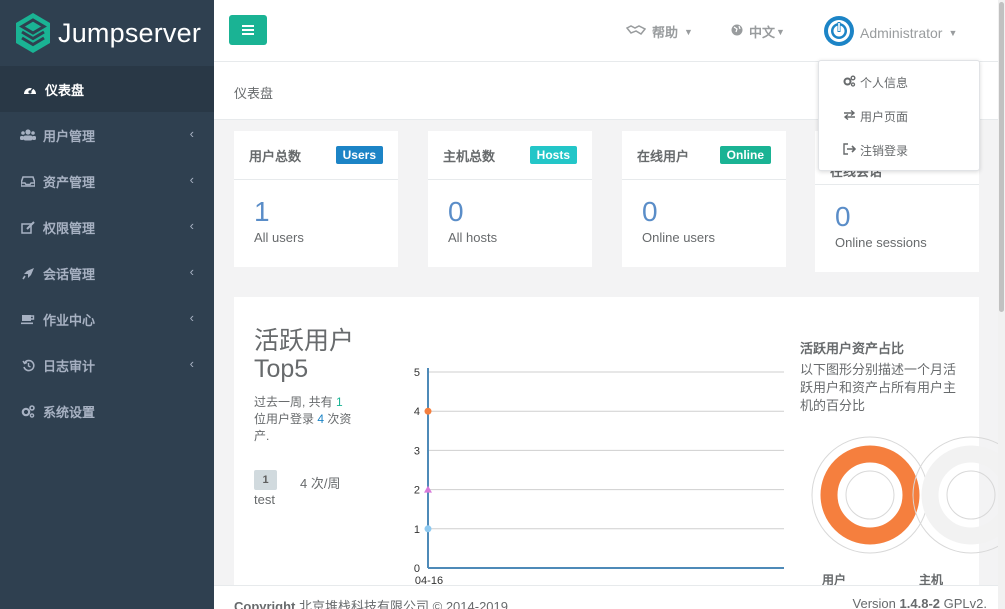  What do you see at coordinates (849, 116) in the screenshot?
I see `exchange-icon` at bounding box center [849, 116].